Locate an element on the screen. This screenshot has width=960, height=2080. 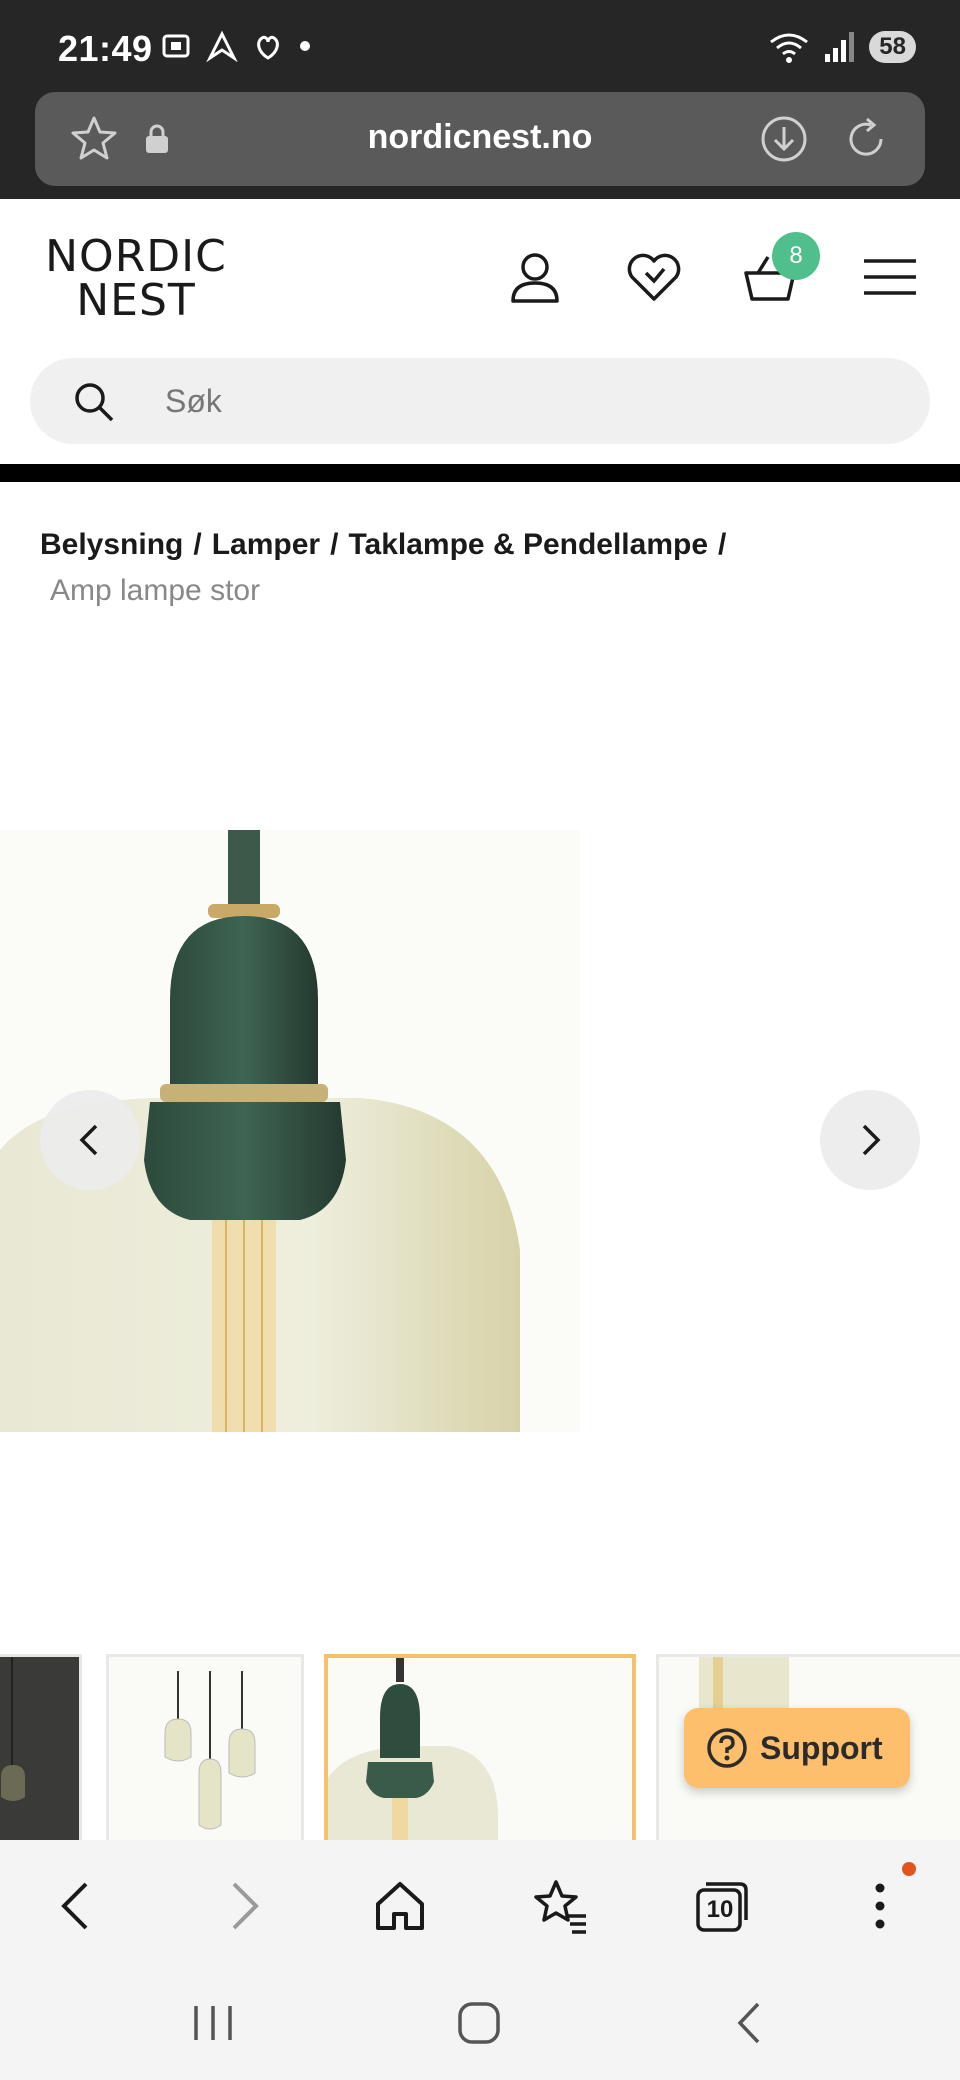
nordic-nest-logo: NORDIC NEST is located at coordinates (136, 279).